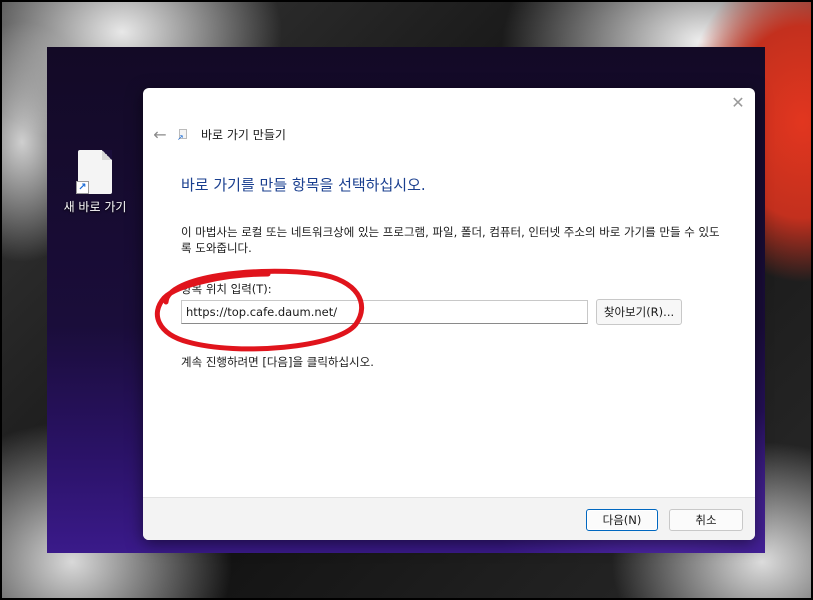  I want to click on wizard-title: 바로 가기 만들기, so click(243, 134).